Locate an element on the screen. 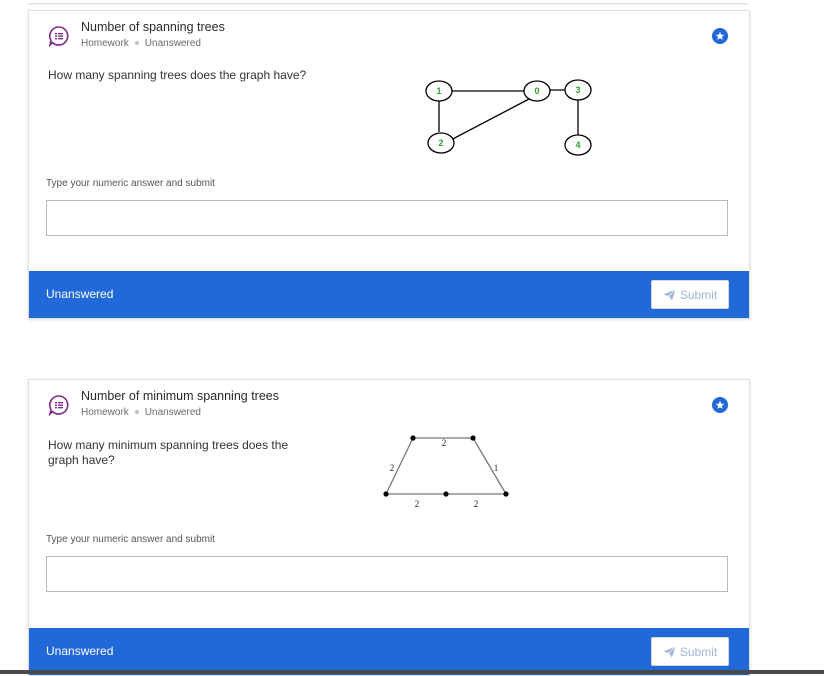 The width and height of the screenshot is (824, 676). graph-figure: 1 0 3 2 4 is located at coordinates (508, 117).